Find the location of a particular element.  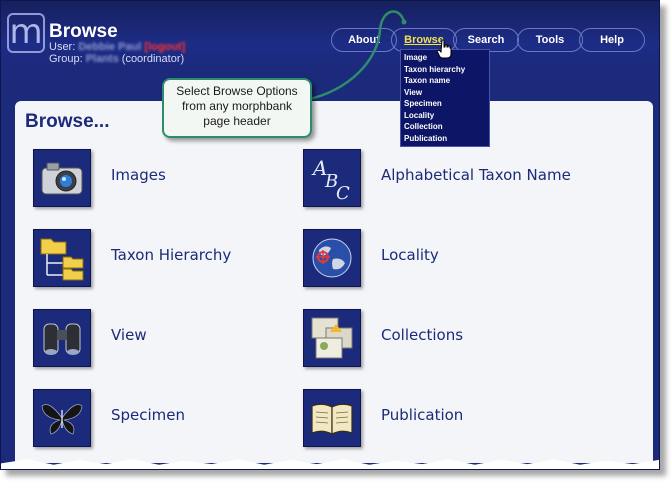

browse-taxon-name-item: A B C Alphabetical Taxon Name is located at coordinates (468, 179).